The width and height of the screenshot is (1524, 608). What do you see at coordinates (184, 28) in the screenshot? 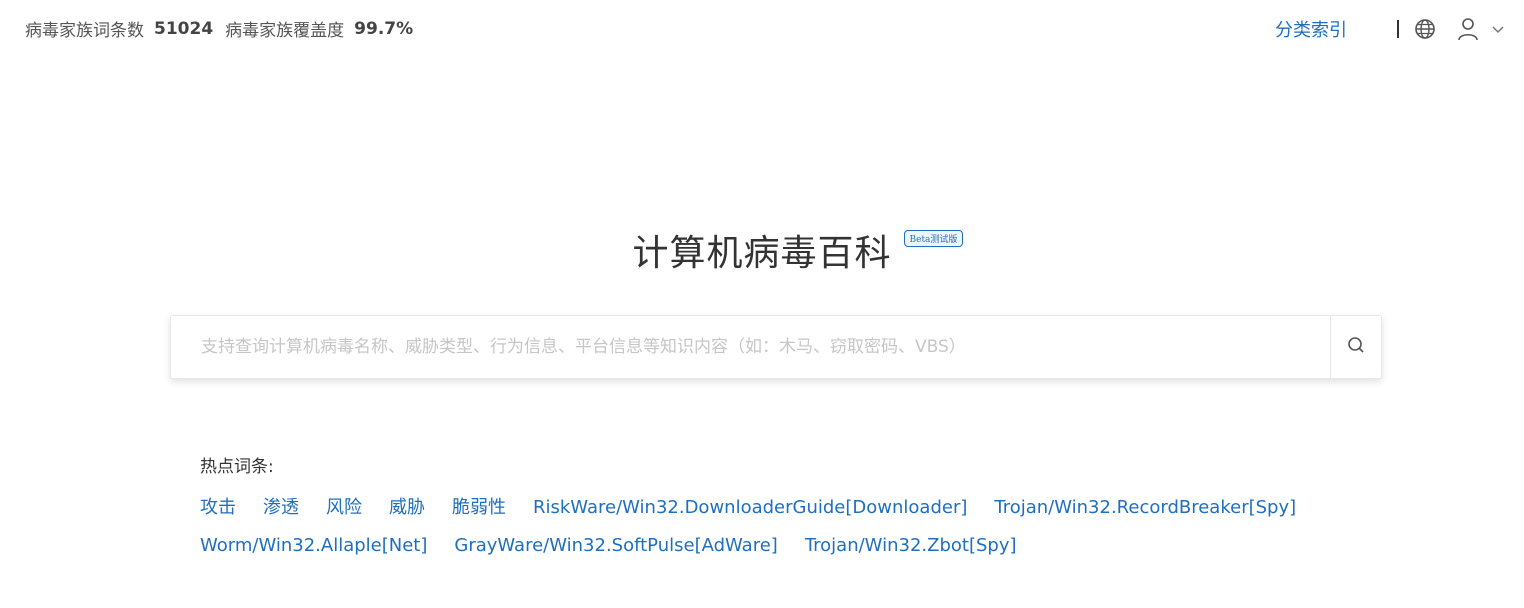
I see `family-terms-value: 51024` at bounding box center [184, 28].